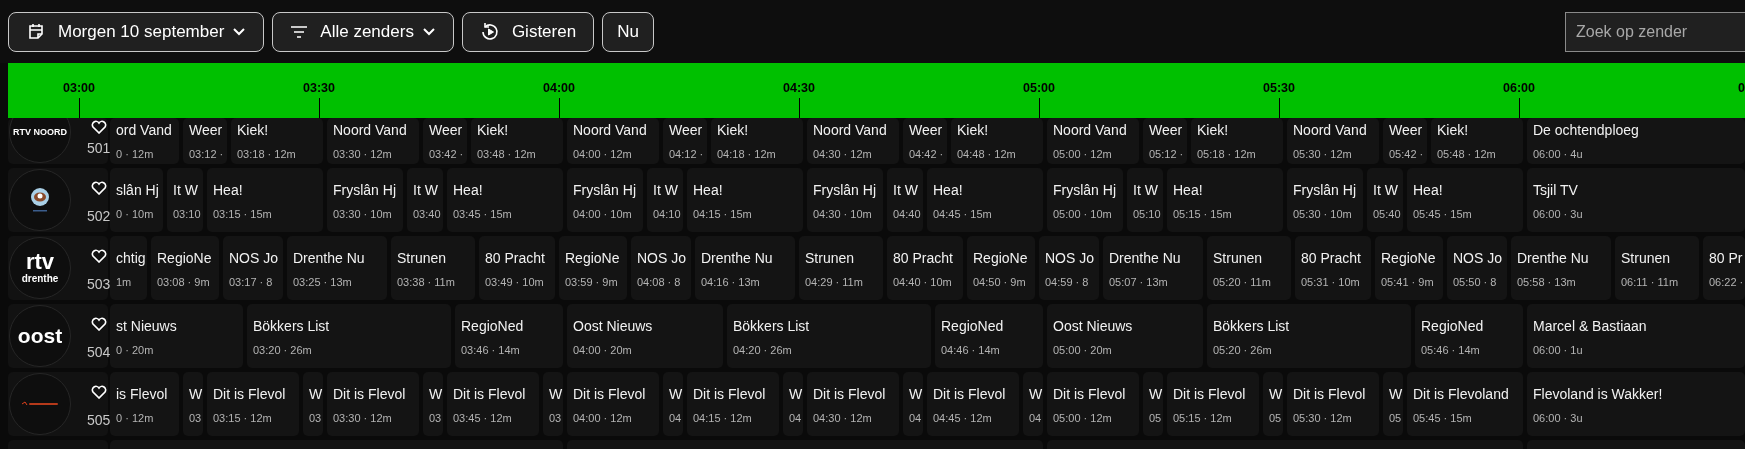 This screenshot has height=449, width=1745. Describe the element at coordinates (1465, 200) in the screenshot. I see `program-card: Hea! 05:45 · 15m` at that location.